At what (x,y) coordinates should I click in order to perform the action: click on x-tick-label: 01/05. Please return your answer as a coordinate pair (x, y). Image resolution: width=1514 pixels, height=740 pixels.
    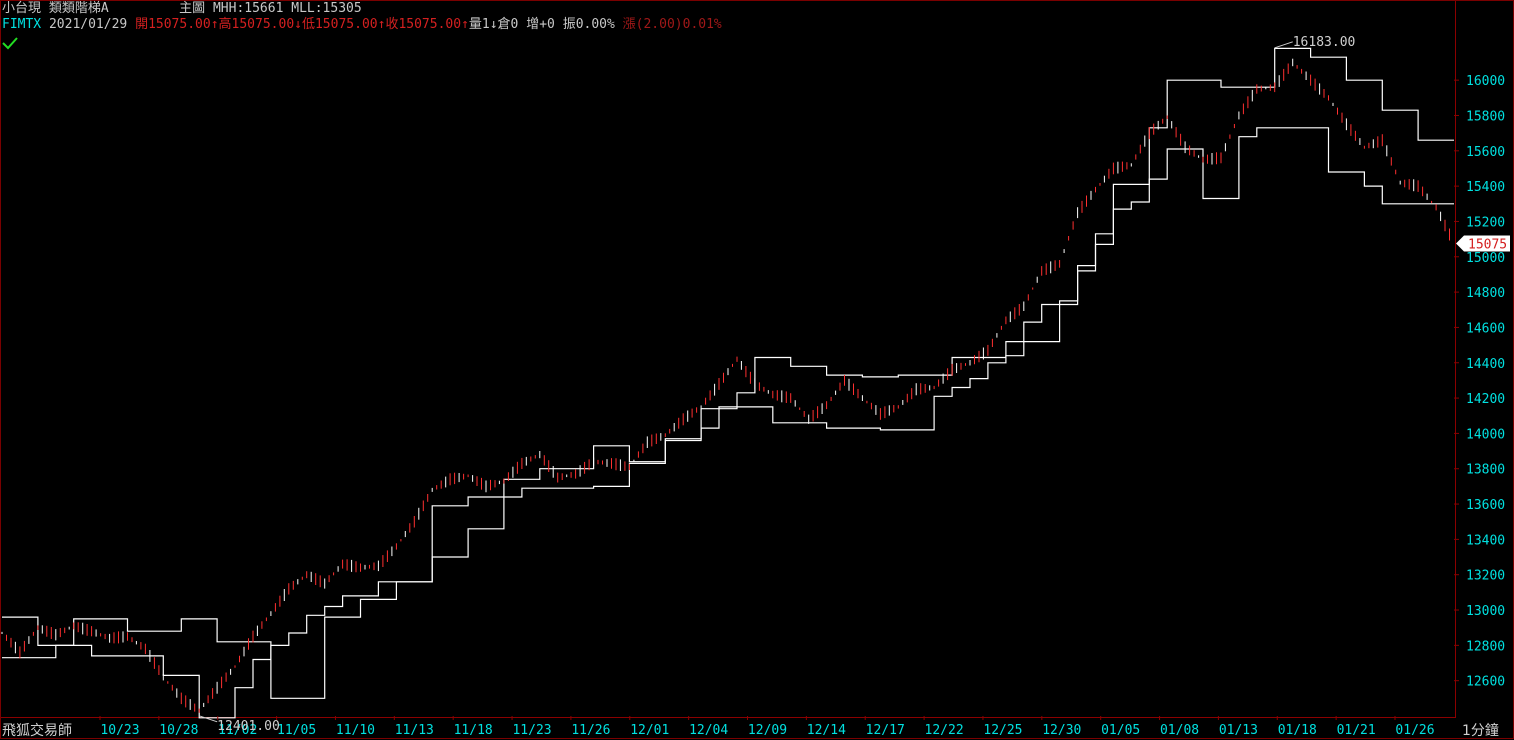
    Looking at the image, I should click on (1120, 730).